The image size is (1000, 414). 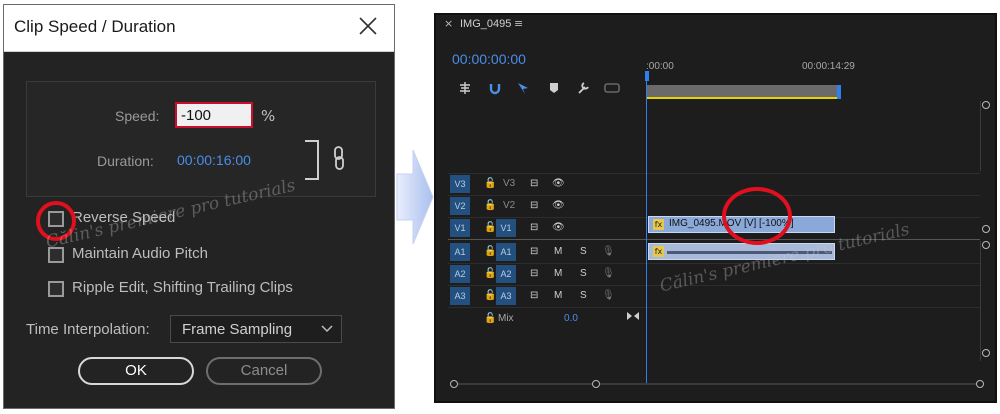 I want to click on track-target-v3: V3, so click(x=509, y=184).